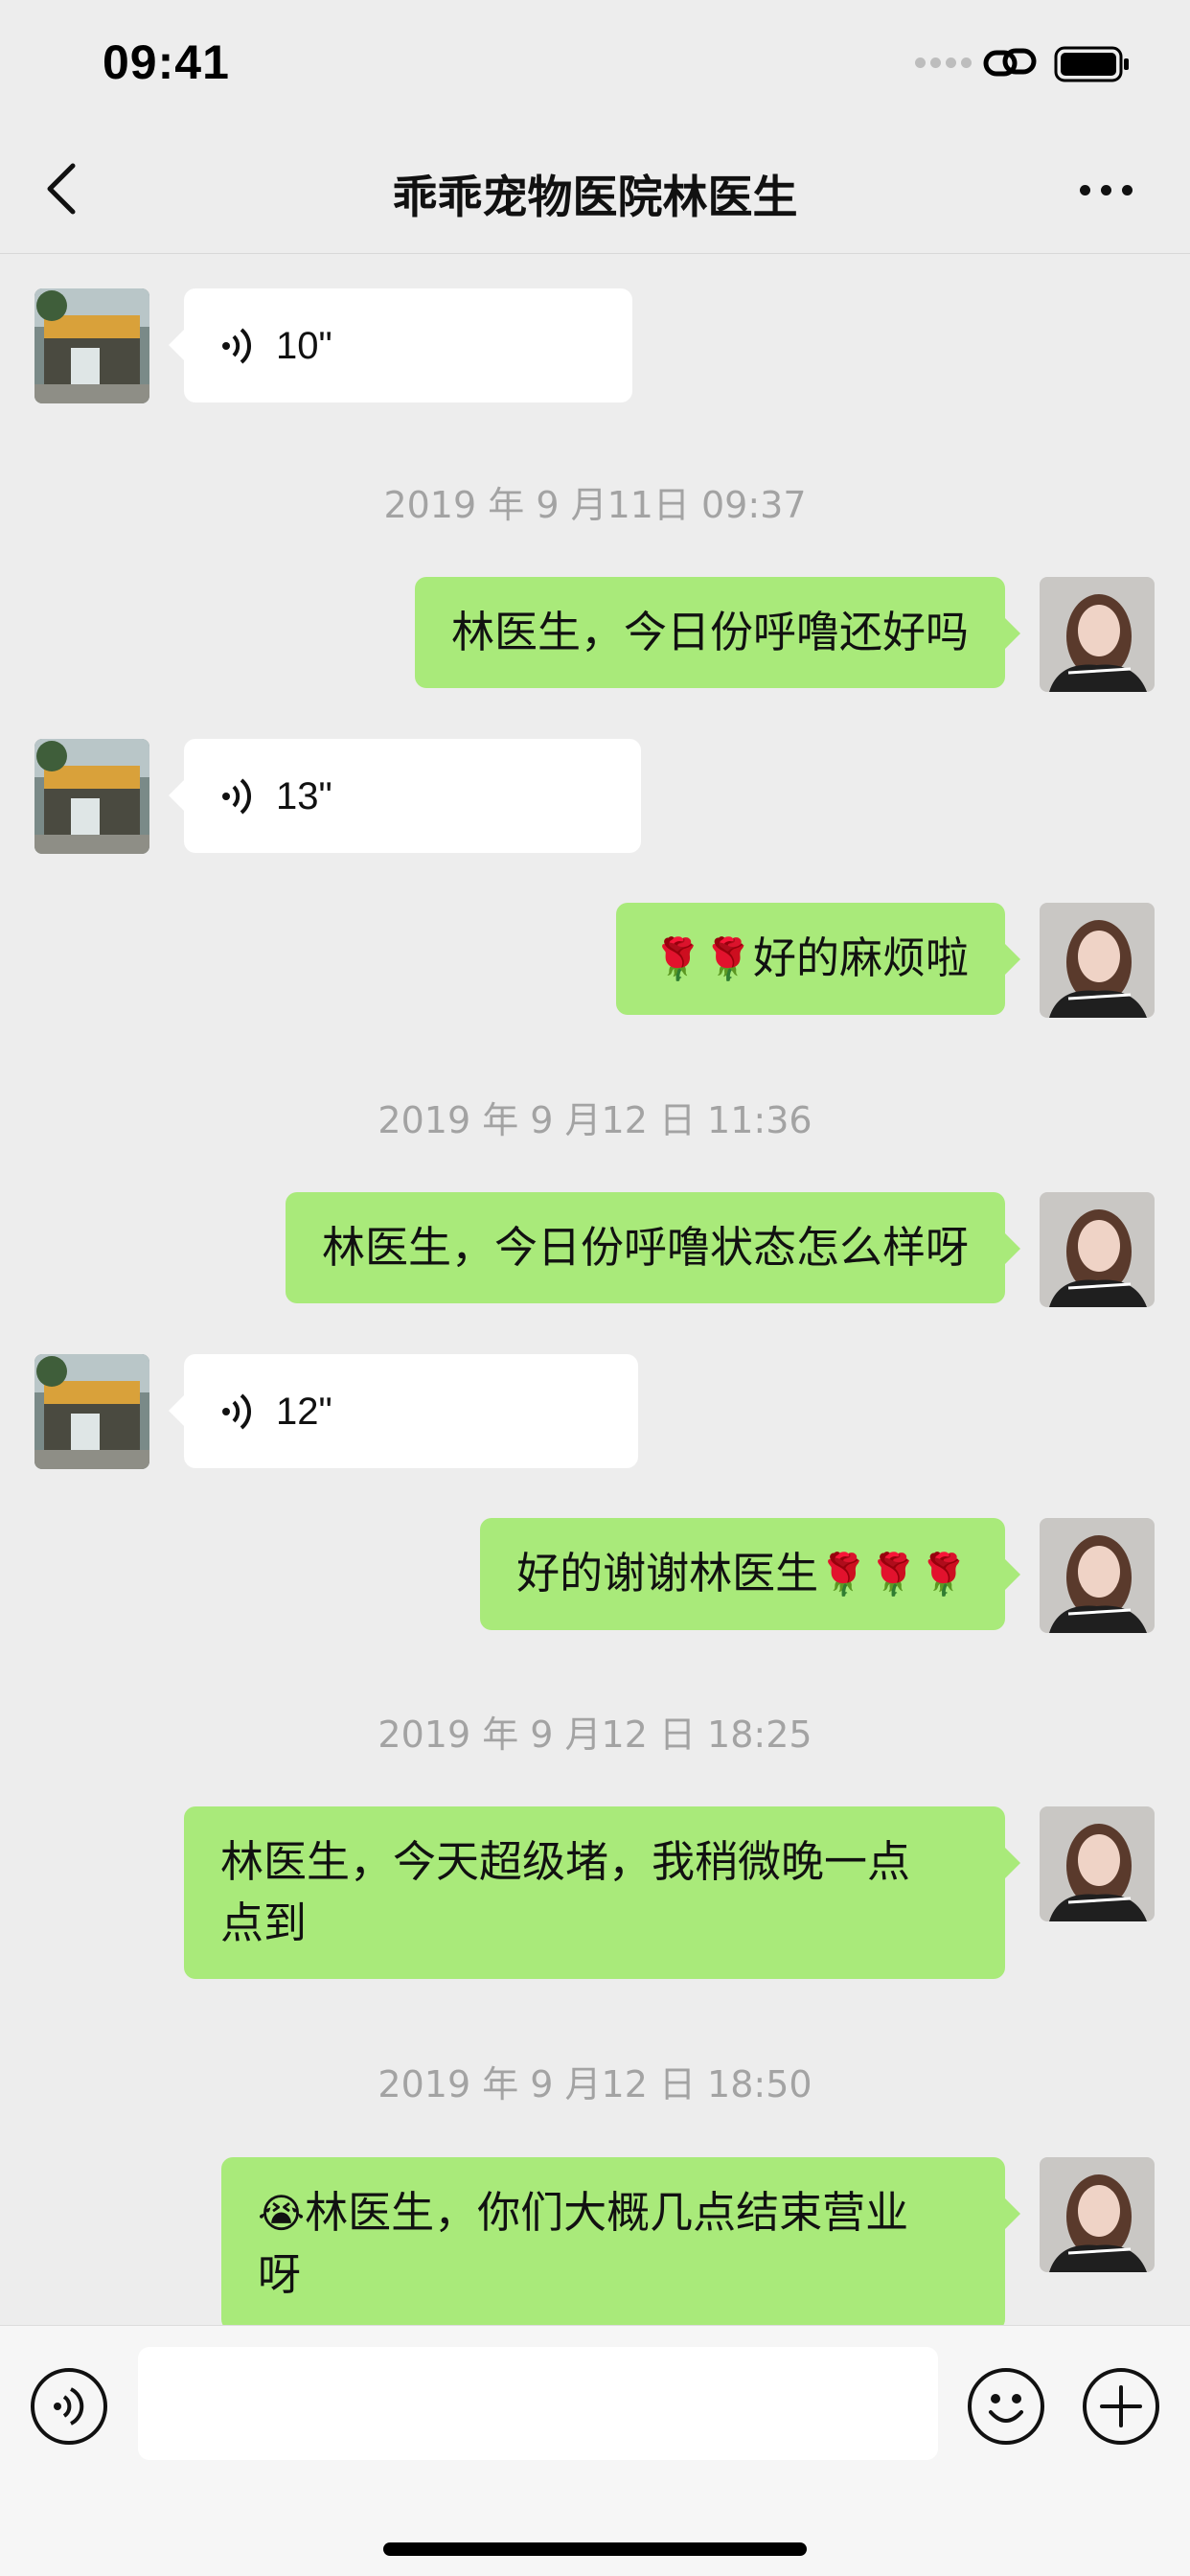 This screenshot has height=2576, width=1190. I want to click on input-bar, so click(595, 2450).